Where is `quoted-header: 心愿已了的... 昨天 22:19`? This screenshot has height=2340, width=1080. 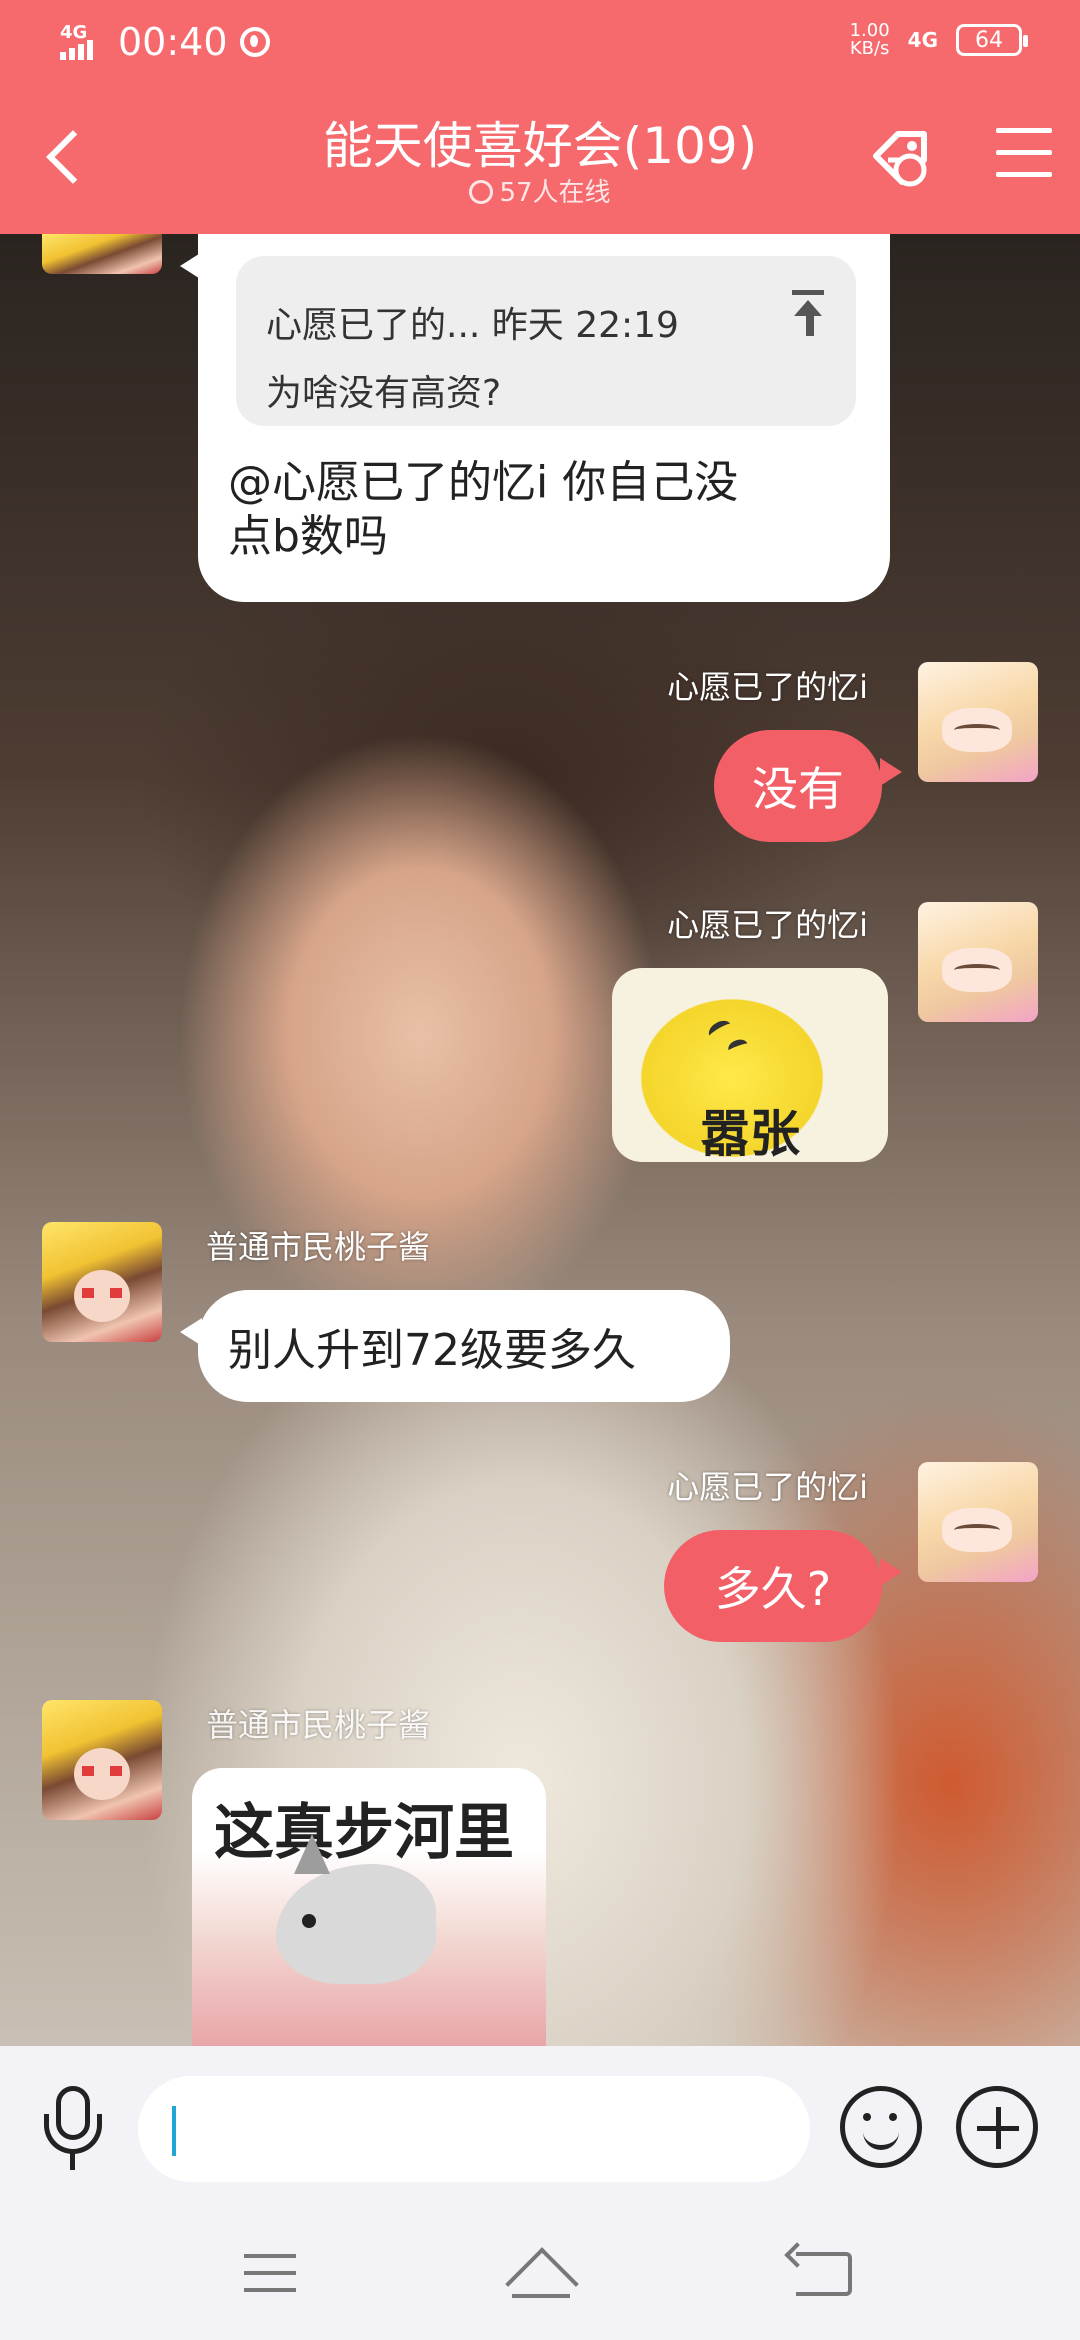
quoted-header: 心愿已了的... 昨天 22:19 is located at coordinates (472, 325).